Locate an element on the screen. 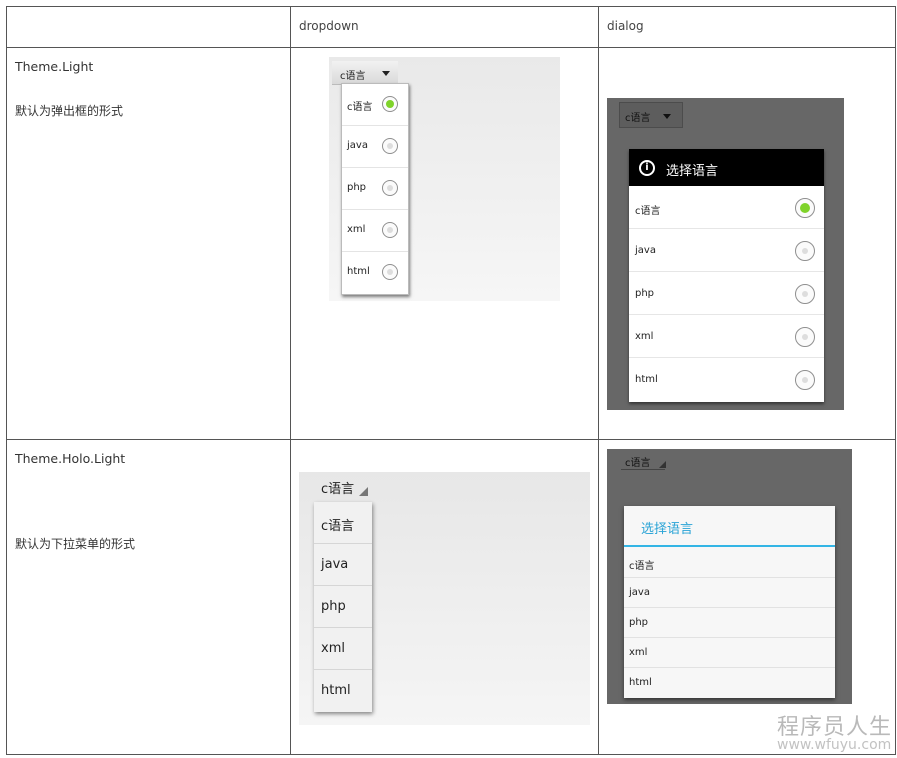  dropdown-cell: c语言 c语言 java php xml html is located at coordinates (444, 597).